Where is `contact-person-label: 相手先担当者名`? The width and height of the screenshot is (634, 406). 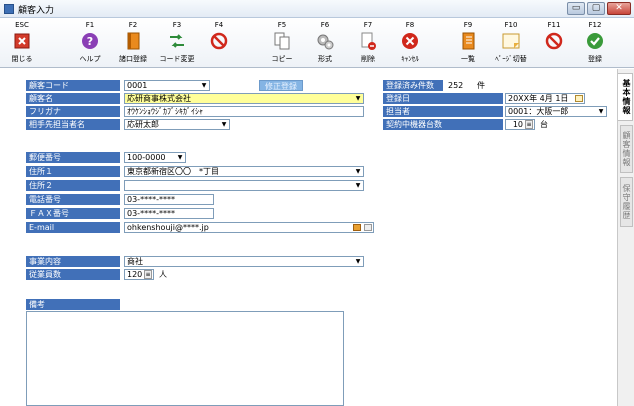
contact-person-label: 相手先担当者名 is located at coordinates (73, 124).